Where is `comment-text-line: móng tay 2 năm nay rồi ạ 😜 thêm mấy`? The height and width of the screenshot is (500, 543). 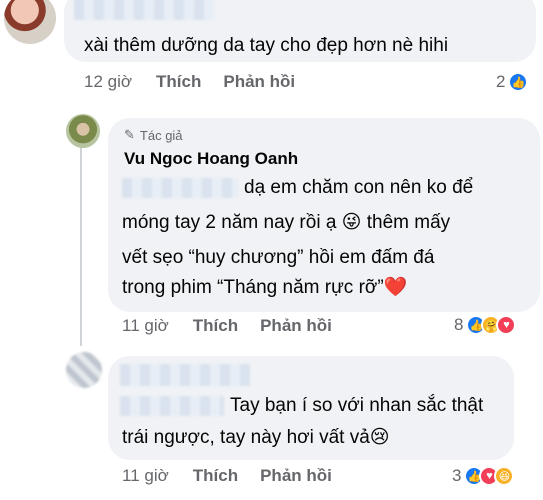 comment-text-line: móng tay 2 năm nay rồi ạ 😜 thêm mấy is located at coordinates (286, 222).